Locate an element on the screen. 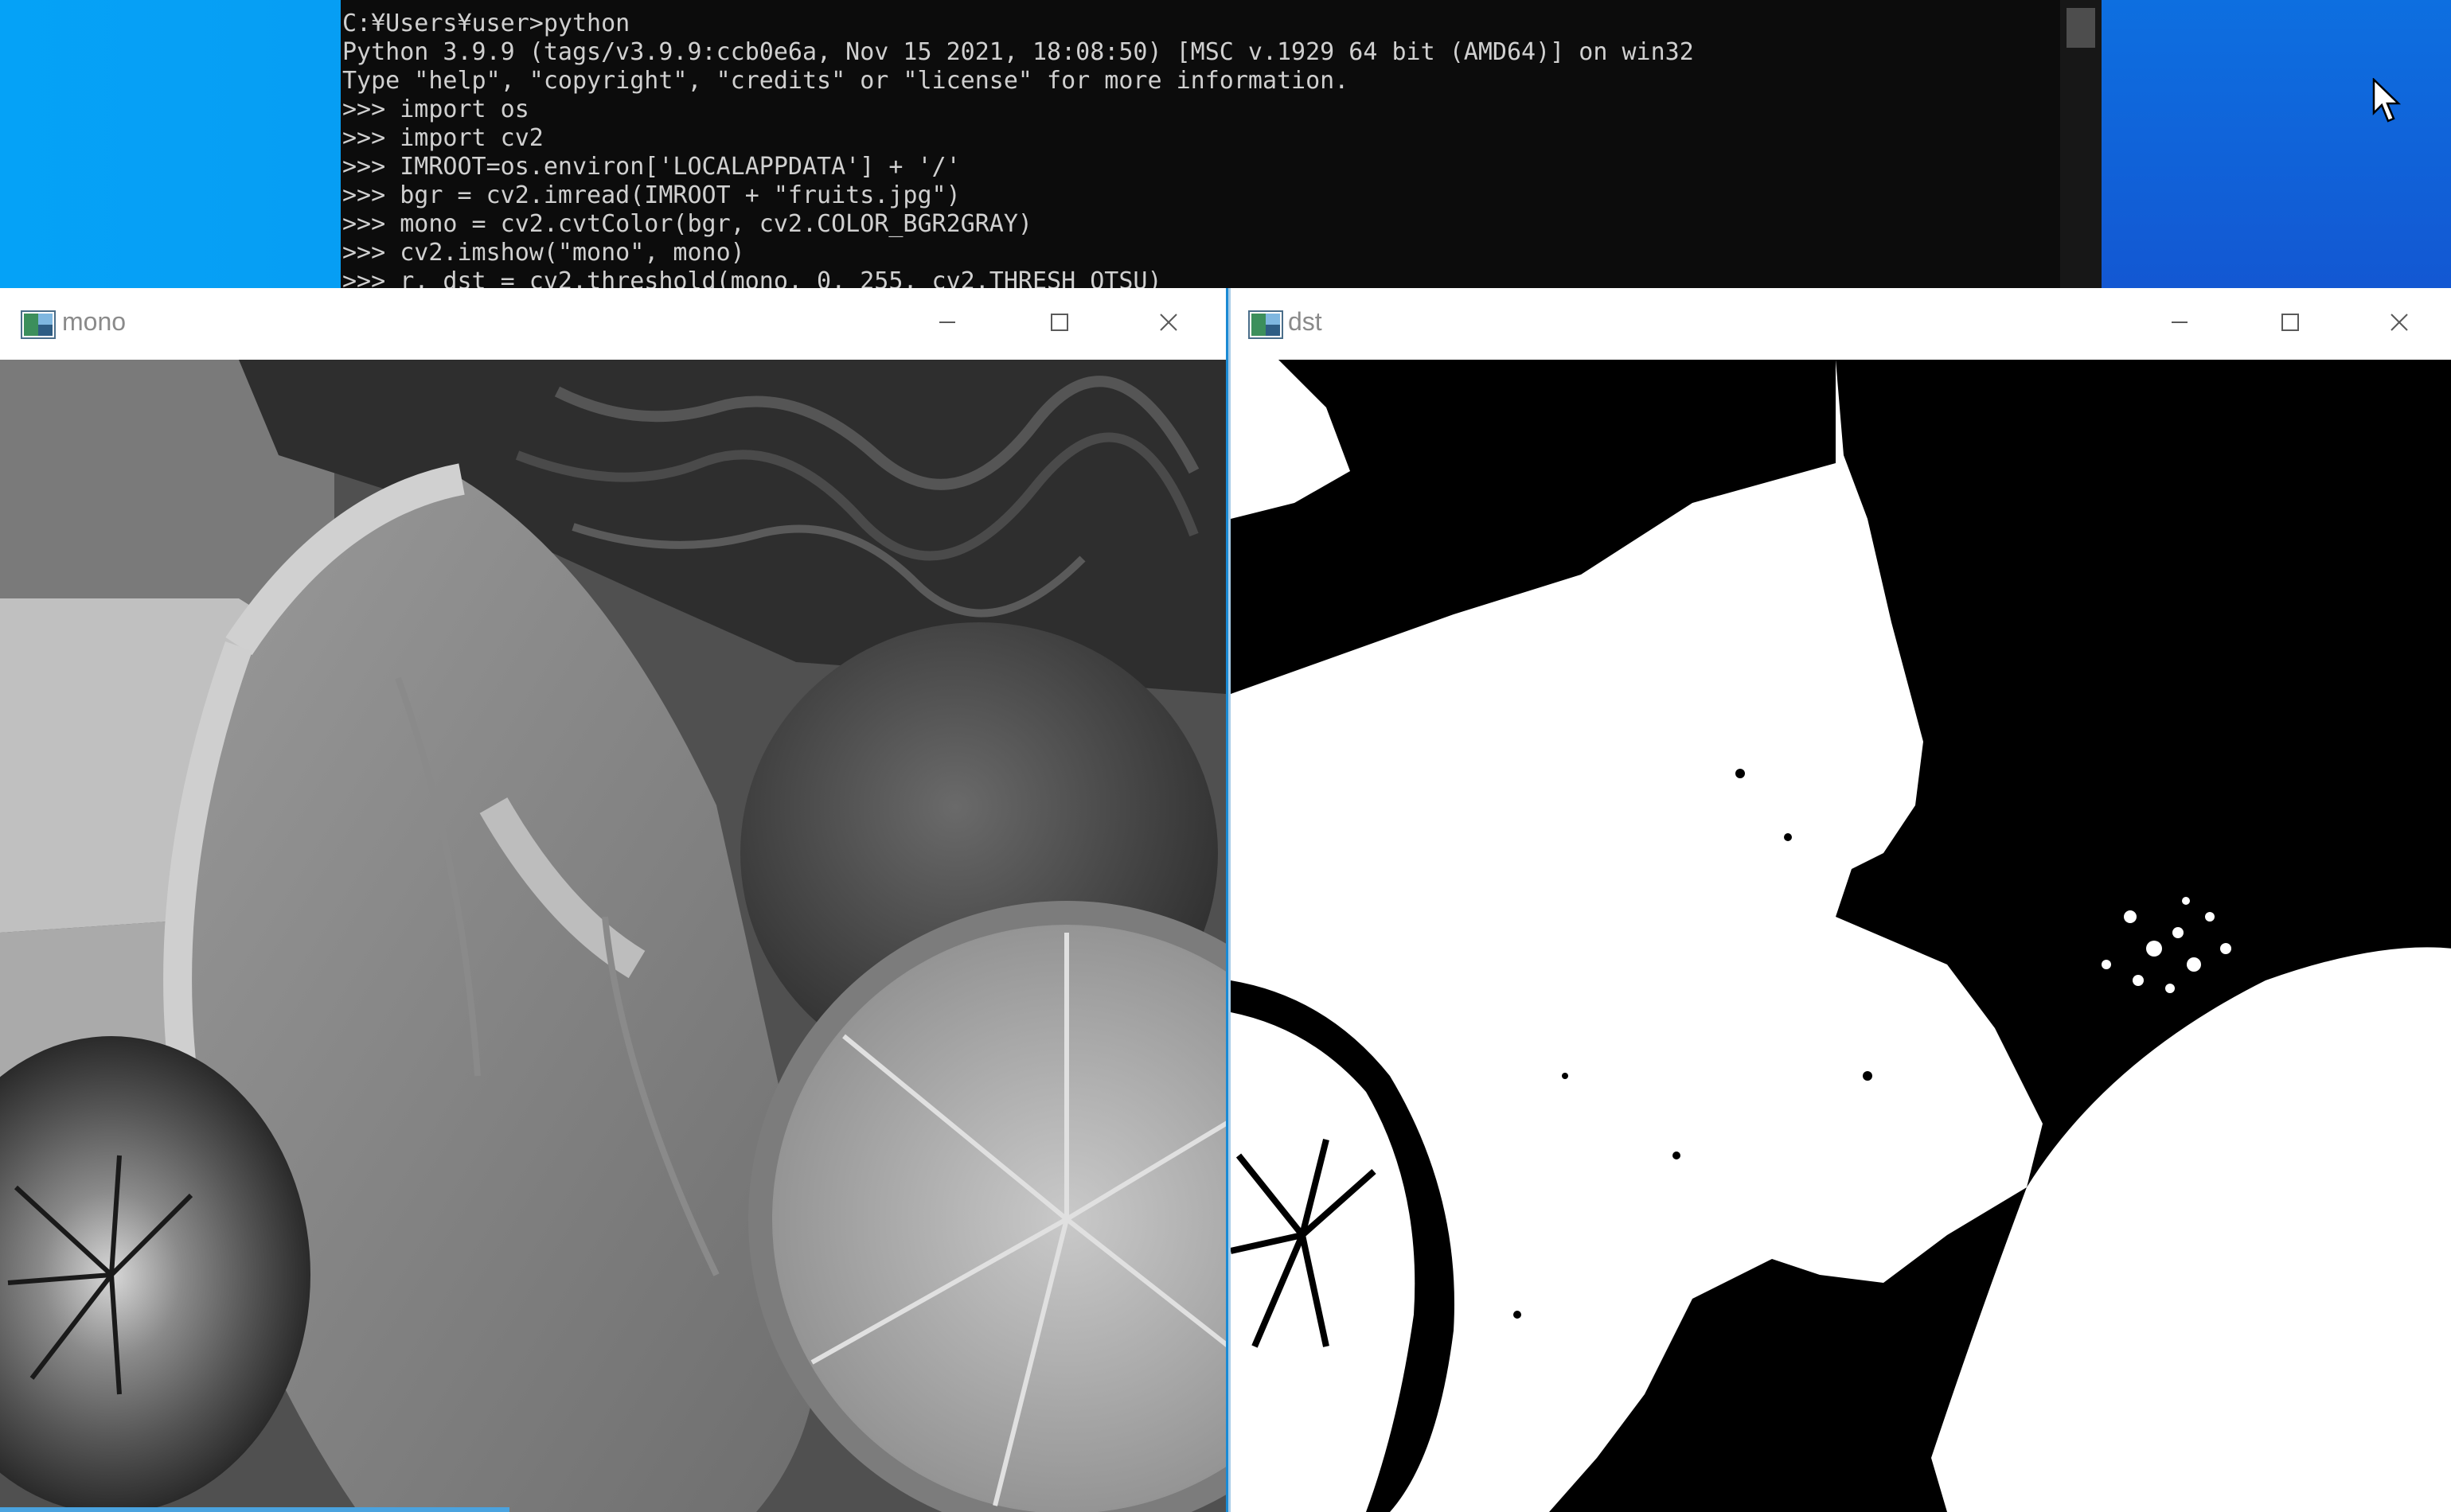 Image resolution: width=2451 pixels, height=1512 pixels. mono-window-title: mono is located at coordinates (95, 321).